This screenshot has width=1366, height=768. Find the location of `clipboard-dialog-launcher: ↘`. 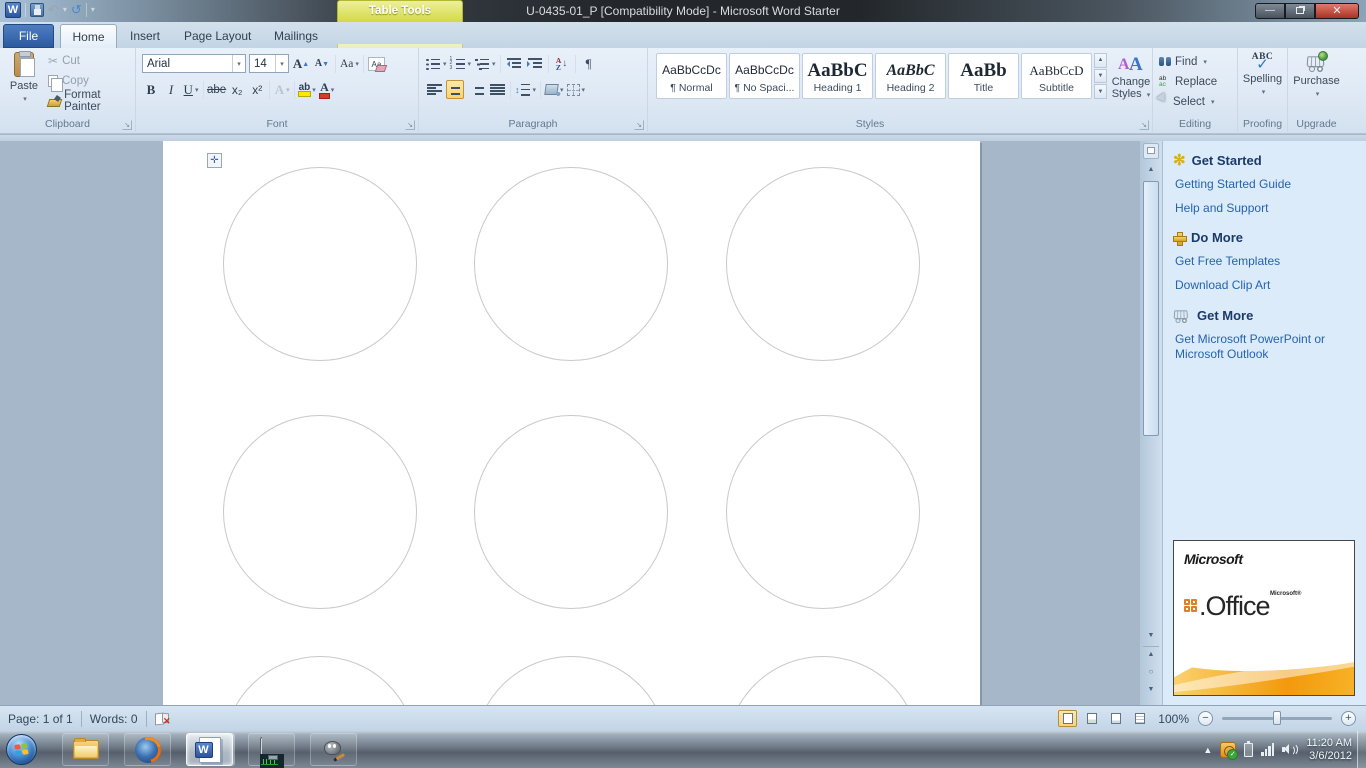

clipboard-dialog-launcher: ↘ is located at coordinates (127, 125).